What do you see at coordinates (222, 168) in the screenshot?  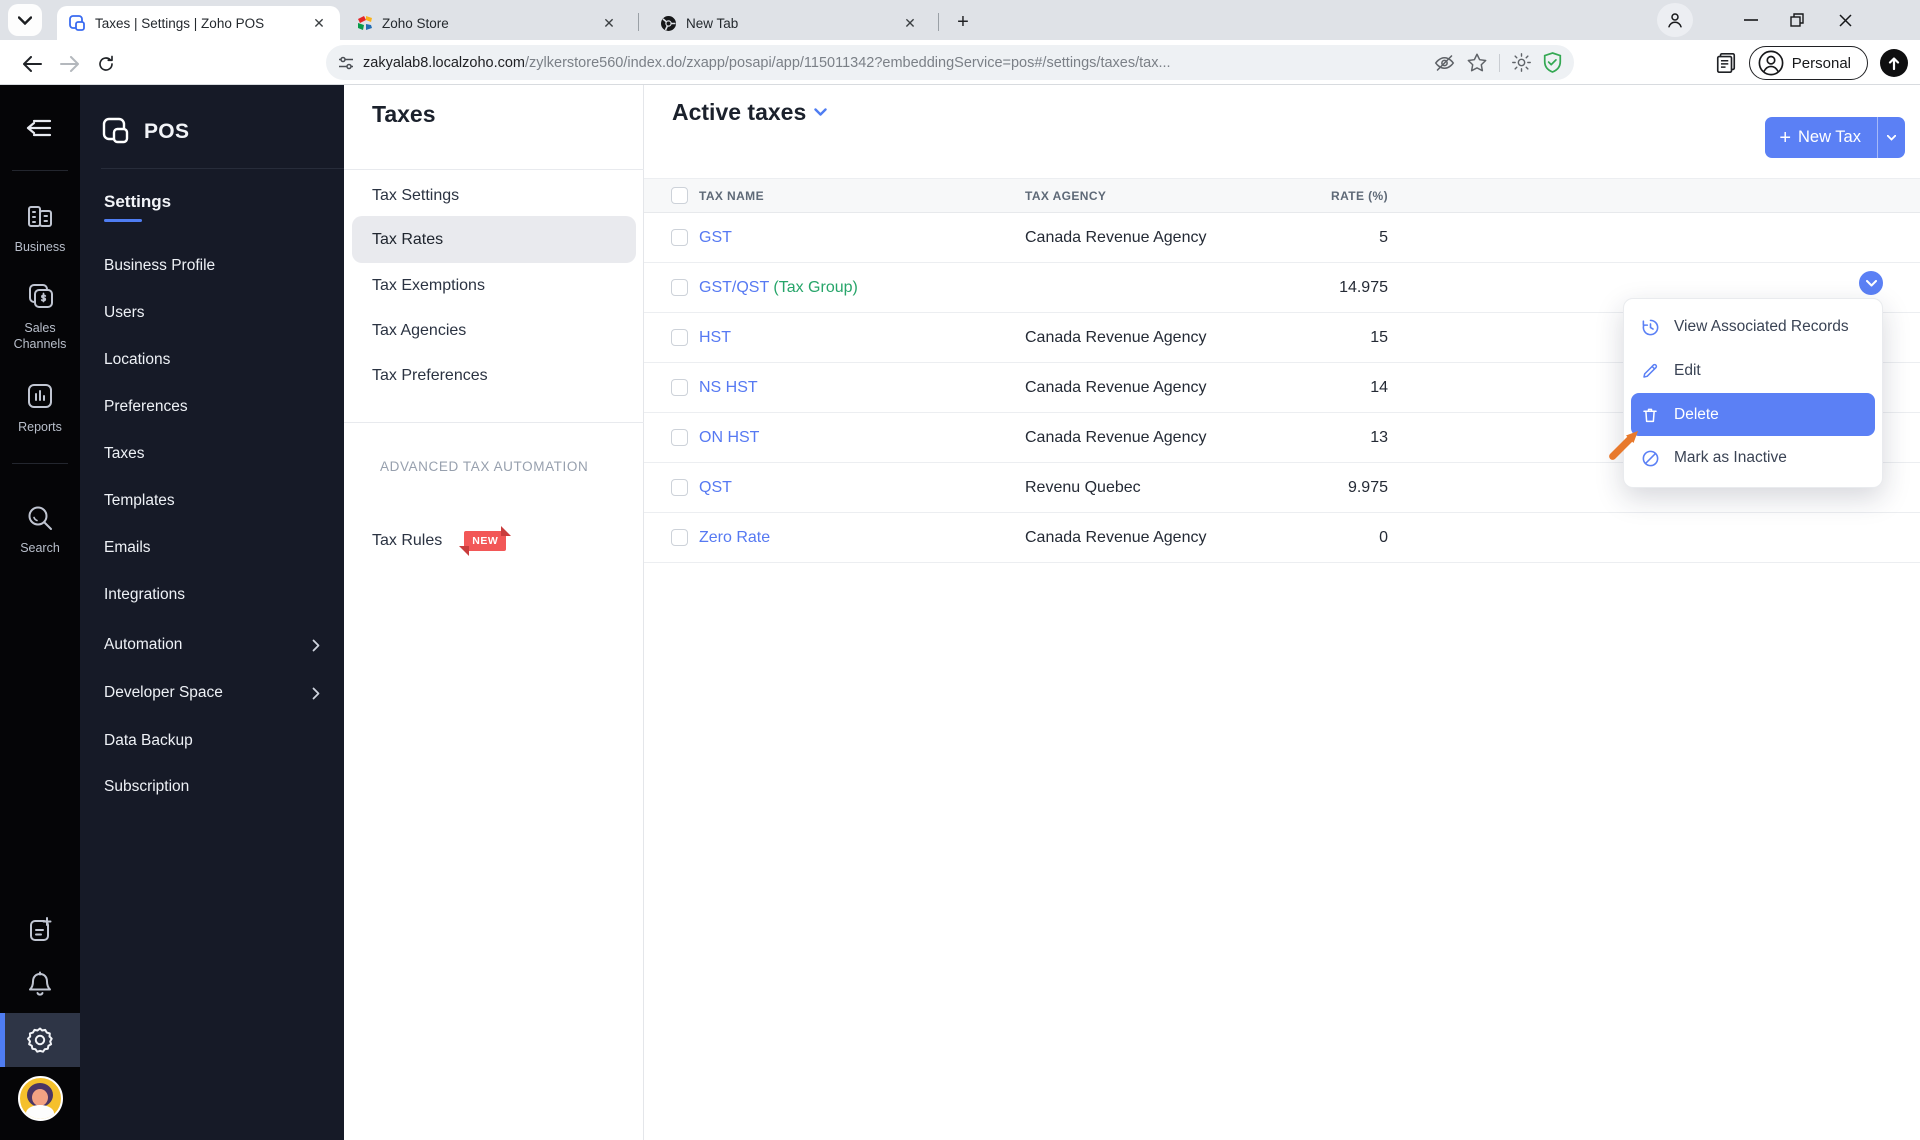 I see `nav-divider` at bounding box center [222, 168].